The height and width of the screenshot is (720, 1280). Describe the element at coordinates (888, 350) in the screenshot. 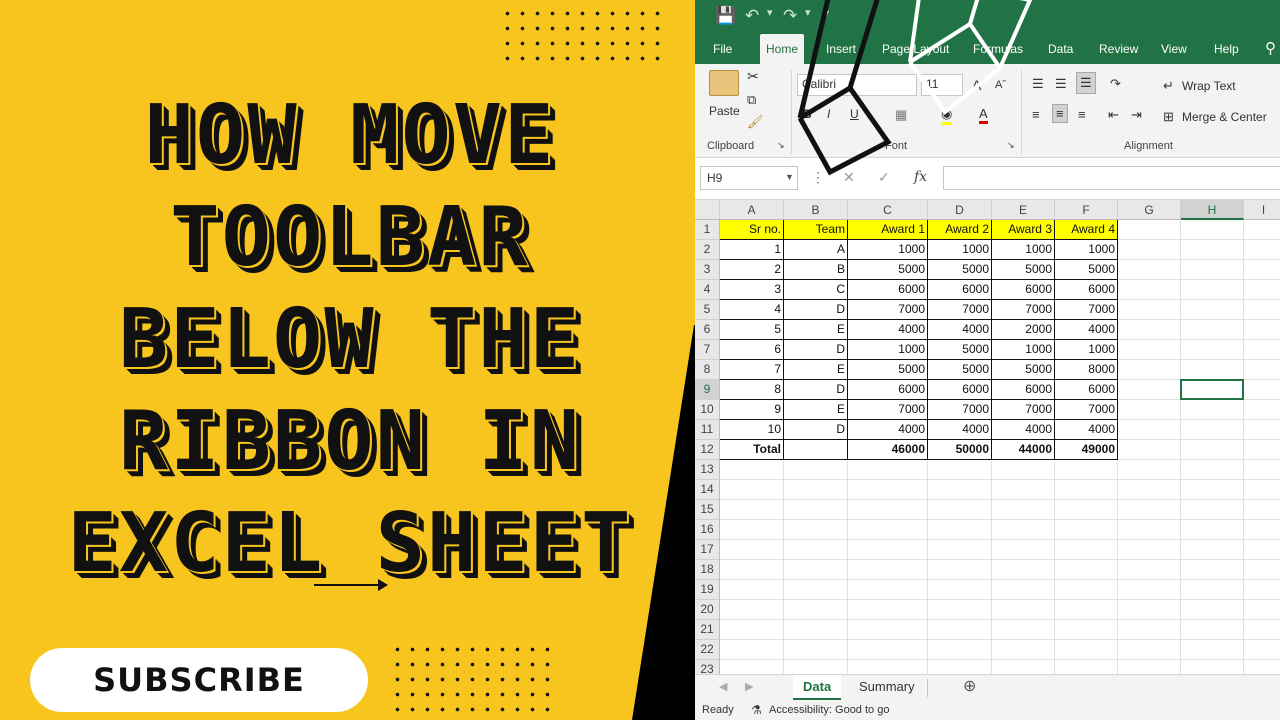

I see `cell-c7: 1000` at that location.